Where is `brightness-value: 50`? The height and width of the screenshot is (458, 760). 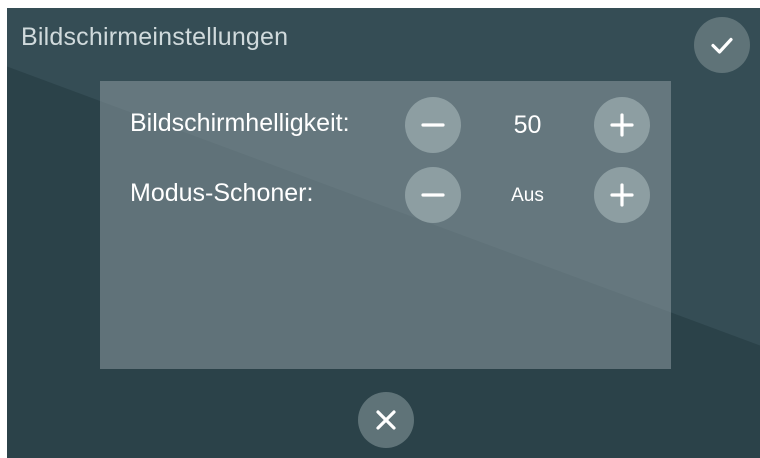
brightness-value: 50 is located at coordinates (527, 125).